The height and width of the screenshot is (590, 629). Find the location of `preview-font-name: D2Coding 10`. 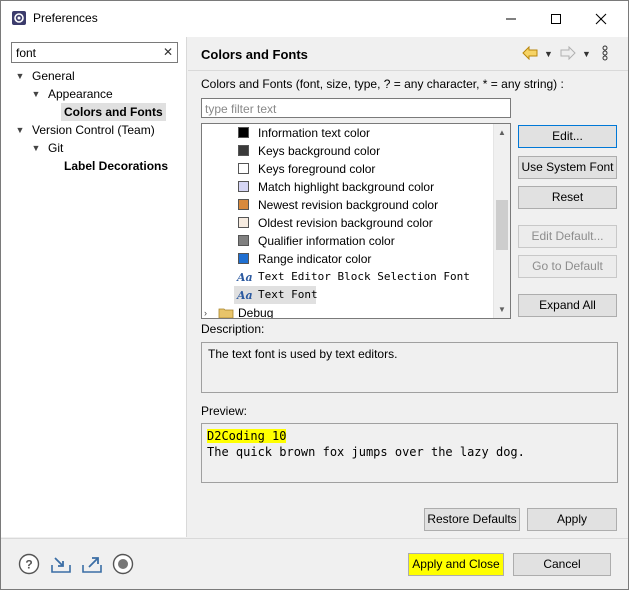

preview-font-name: D2Coding 10 is located at coordinates (247, 436).